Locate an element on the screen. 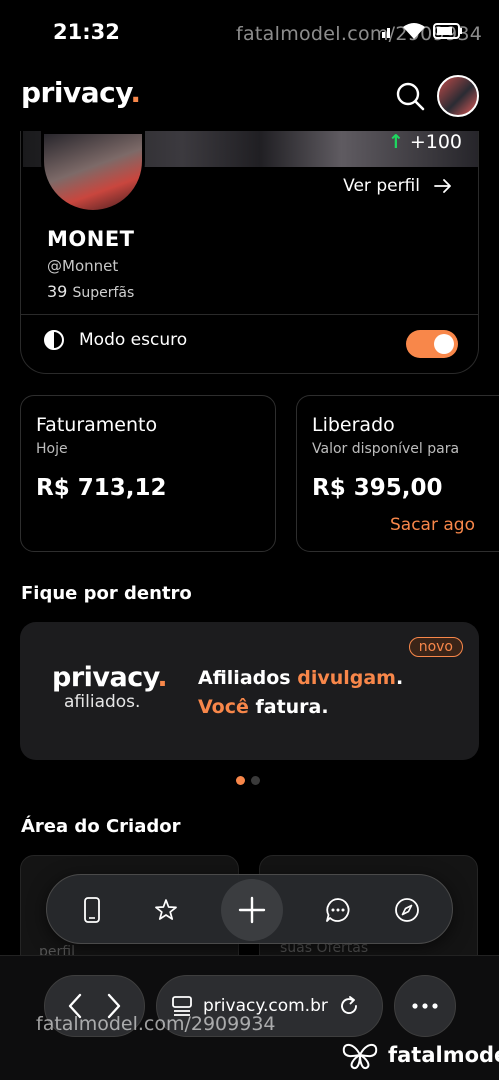 This screenshot has height=1080, width=499. carousel-dot is located at coordinates (255, 780).